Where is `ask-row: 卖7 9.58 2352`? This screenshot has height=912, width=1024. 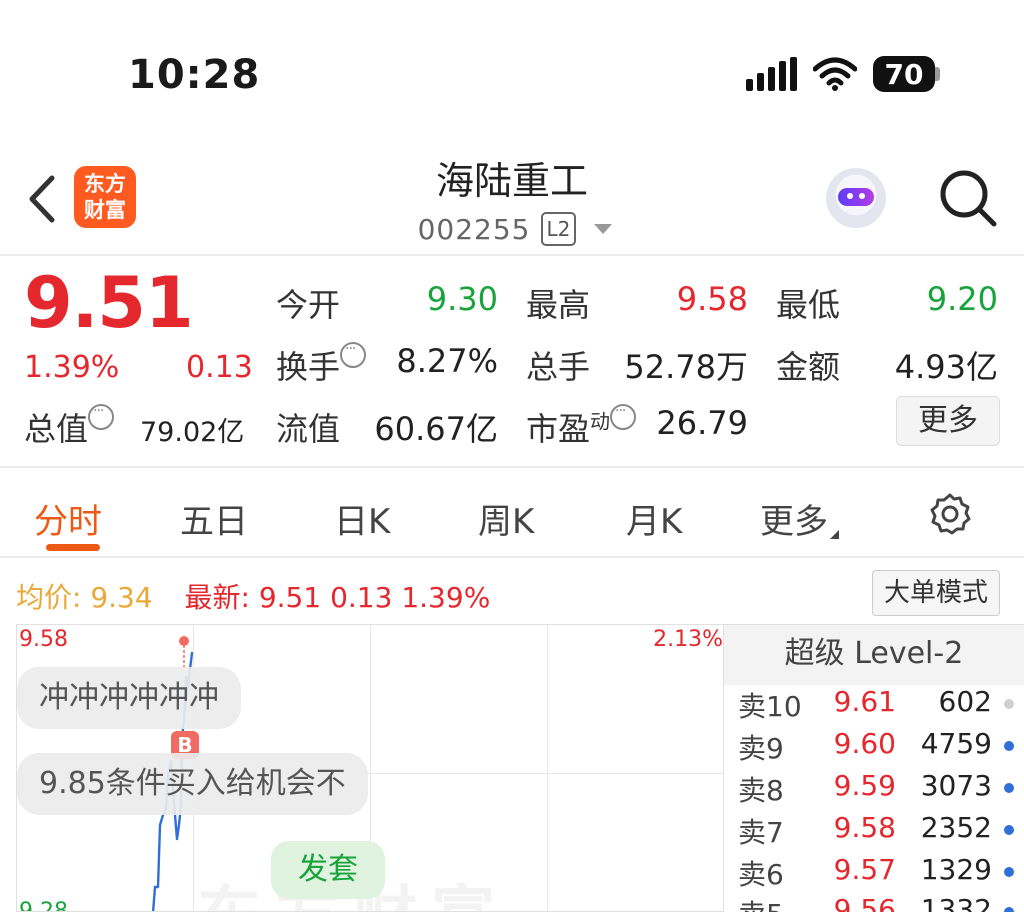
ask-row: 卖7 9.58 2352 is located at coordinates (874, 832).